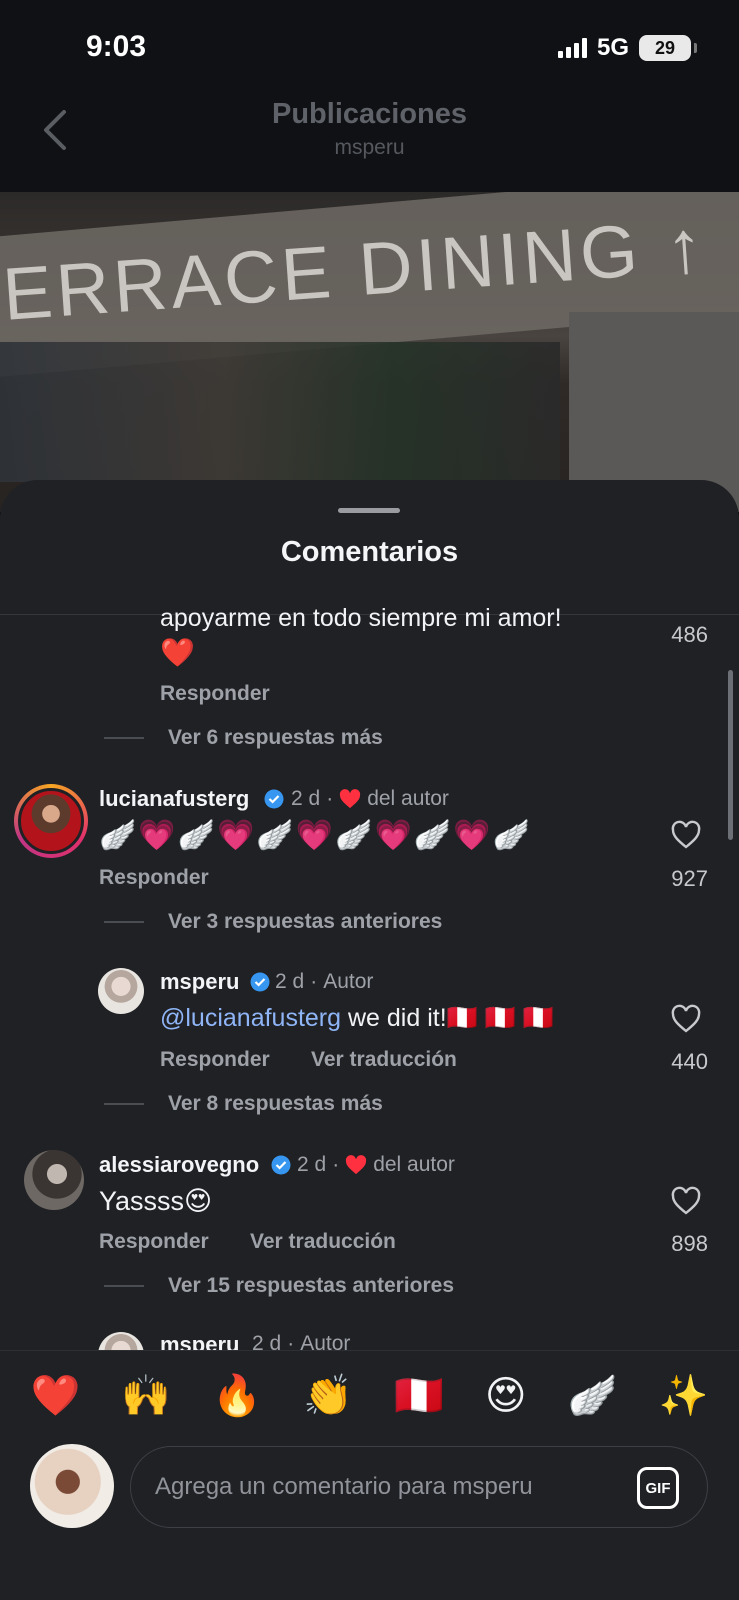 Image resolution: width=739 pixels, height=1600 pixels. What do you see at coordinates (730, 755) in the screenshot?
I see `scrollbar` at bounding box center [730, 755].